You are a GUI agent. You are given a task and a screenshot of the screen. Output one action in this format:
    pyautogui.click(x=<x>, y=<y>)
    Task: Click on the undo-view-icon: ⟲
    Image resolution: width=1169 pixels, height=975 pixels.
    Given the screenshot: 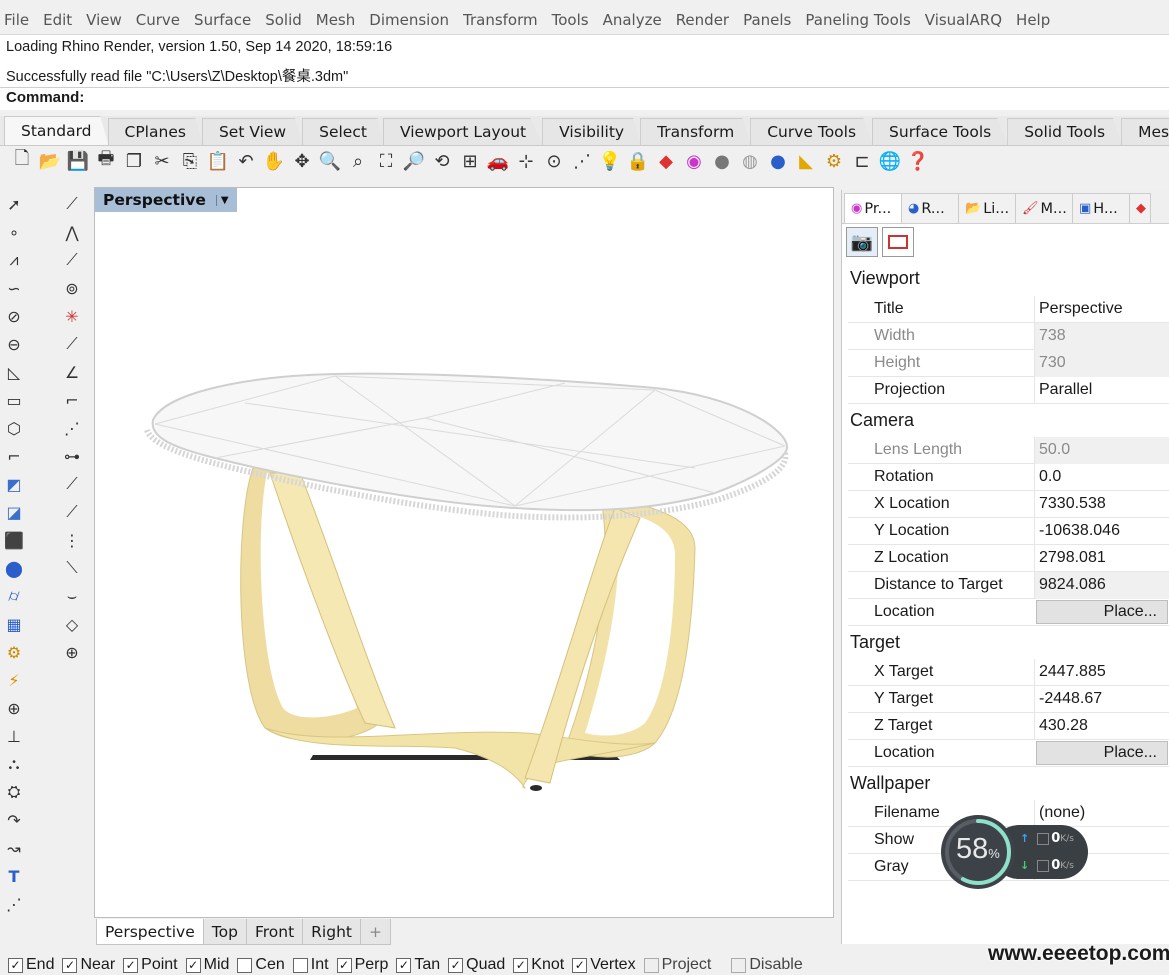 What is the action you would take?
    pyautogui.click(x=442, y=161)
    